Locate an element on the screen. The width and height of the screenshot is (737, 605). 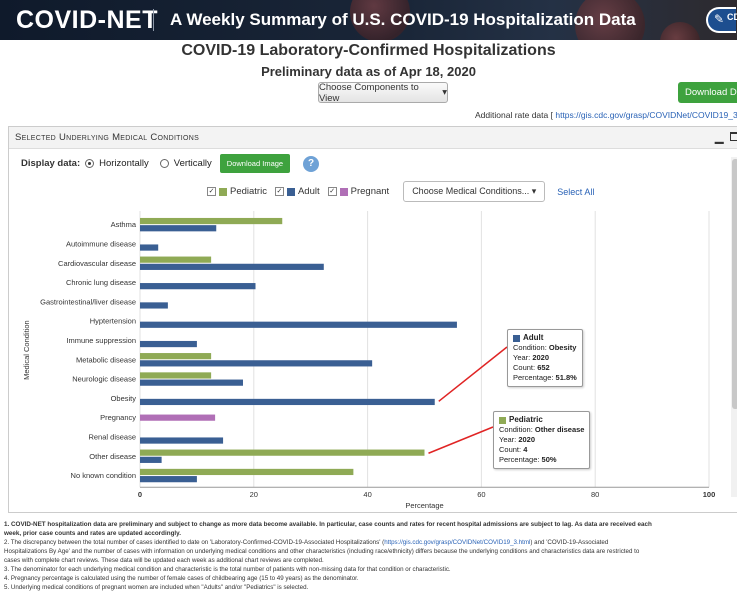
panel-scrollbar is located at coordinates (734, 327).